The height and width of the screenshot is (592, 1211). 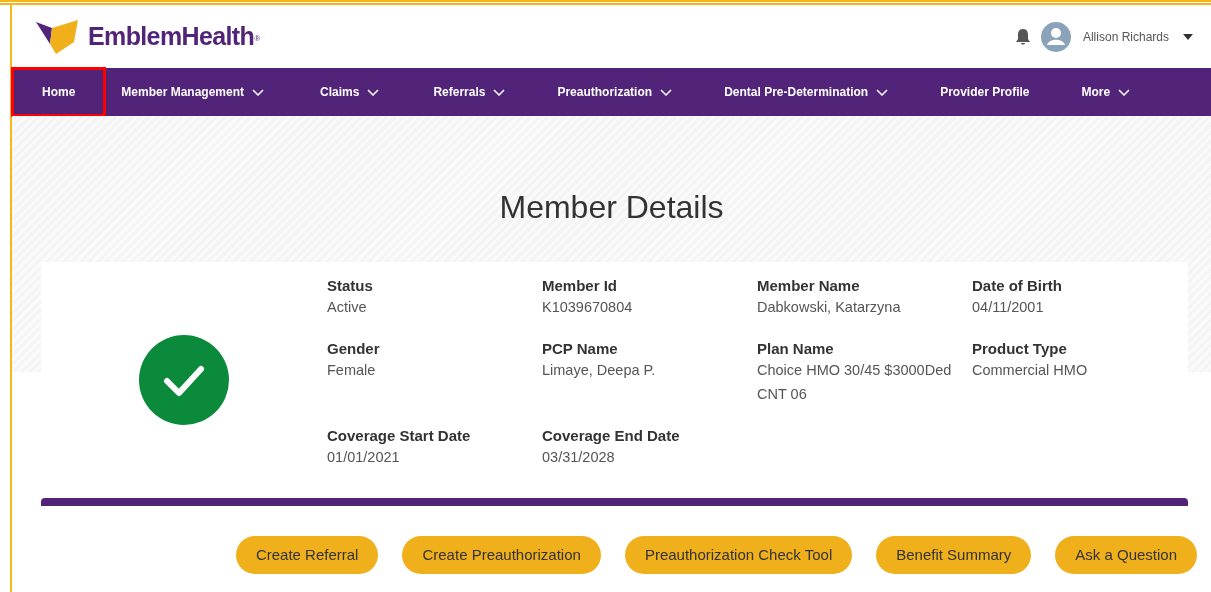 What do you see at coordinates (399, 435) in the screenshot?
I see `field-label: Coverage Start Date` at bounding box center [399, 435].